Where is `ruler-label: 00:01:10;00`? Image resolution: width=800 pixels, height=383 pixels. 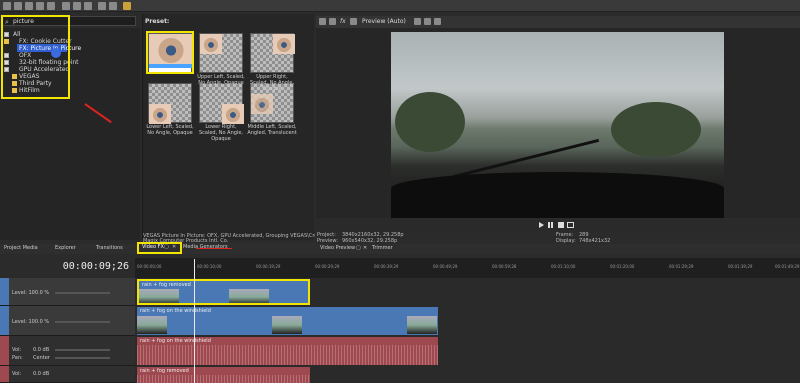 ruler-label: 00:01:10;00 is located at coordinates (563, 266).